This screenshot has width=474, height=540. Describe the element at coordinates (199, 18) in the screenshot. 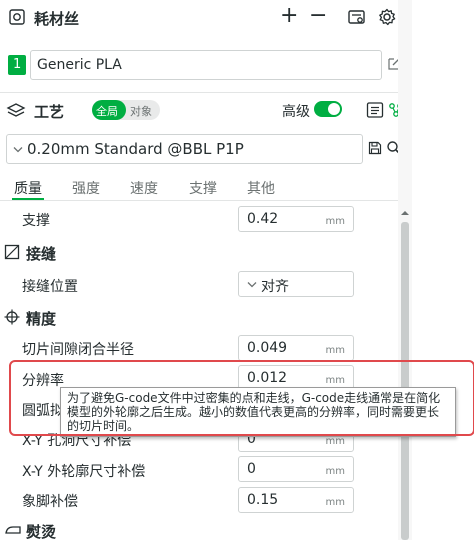

I see `filament-header: 耗材丝 + −` at that location.